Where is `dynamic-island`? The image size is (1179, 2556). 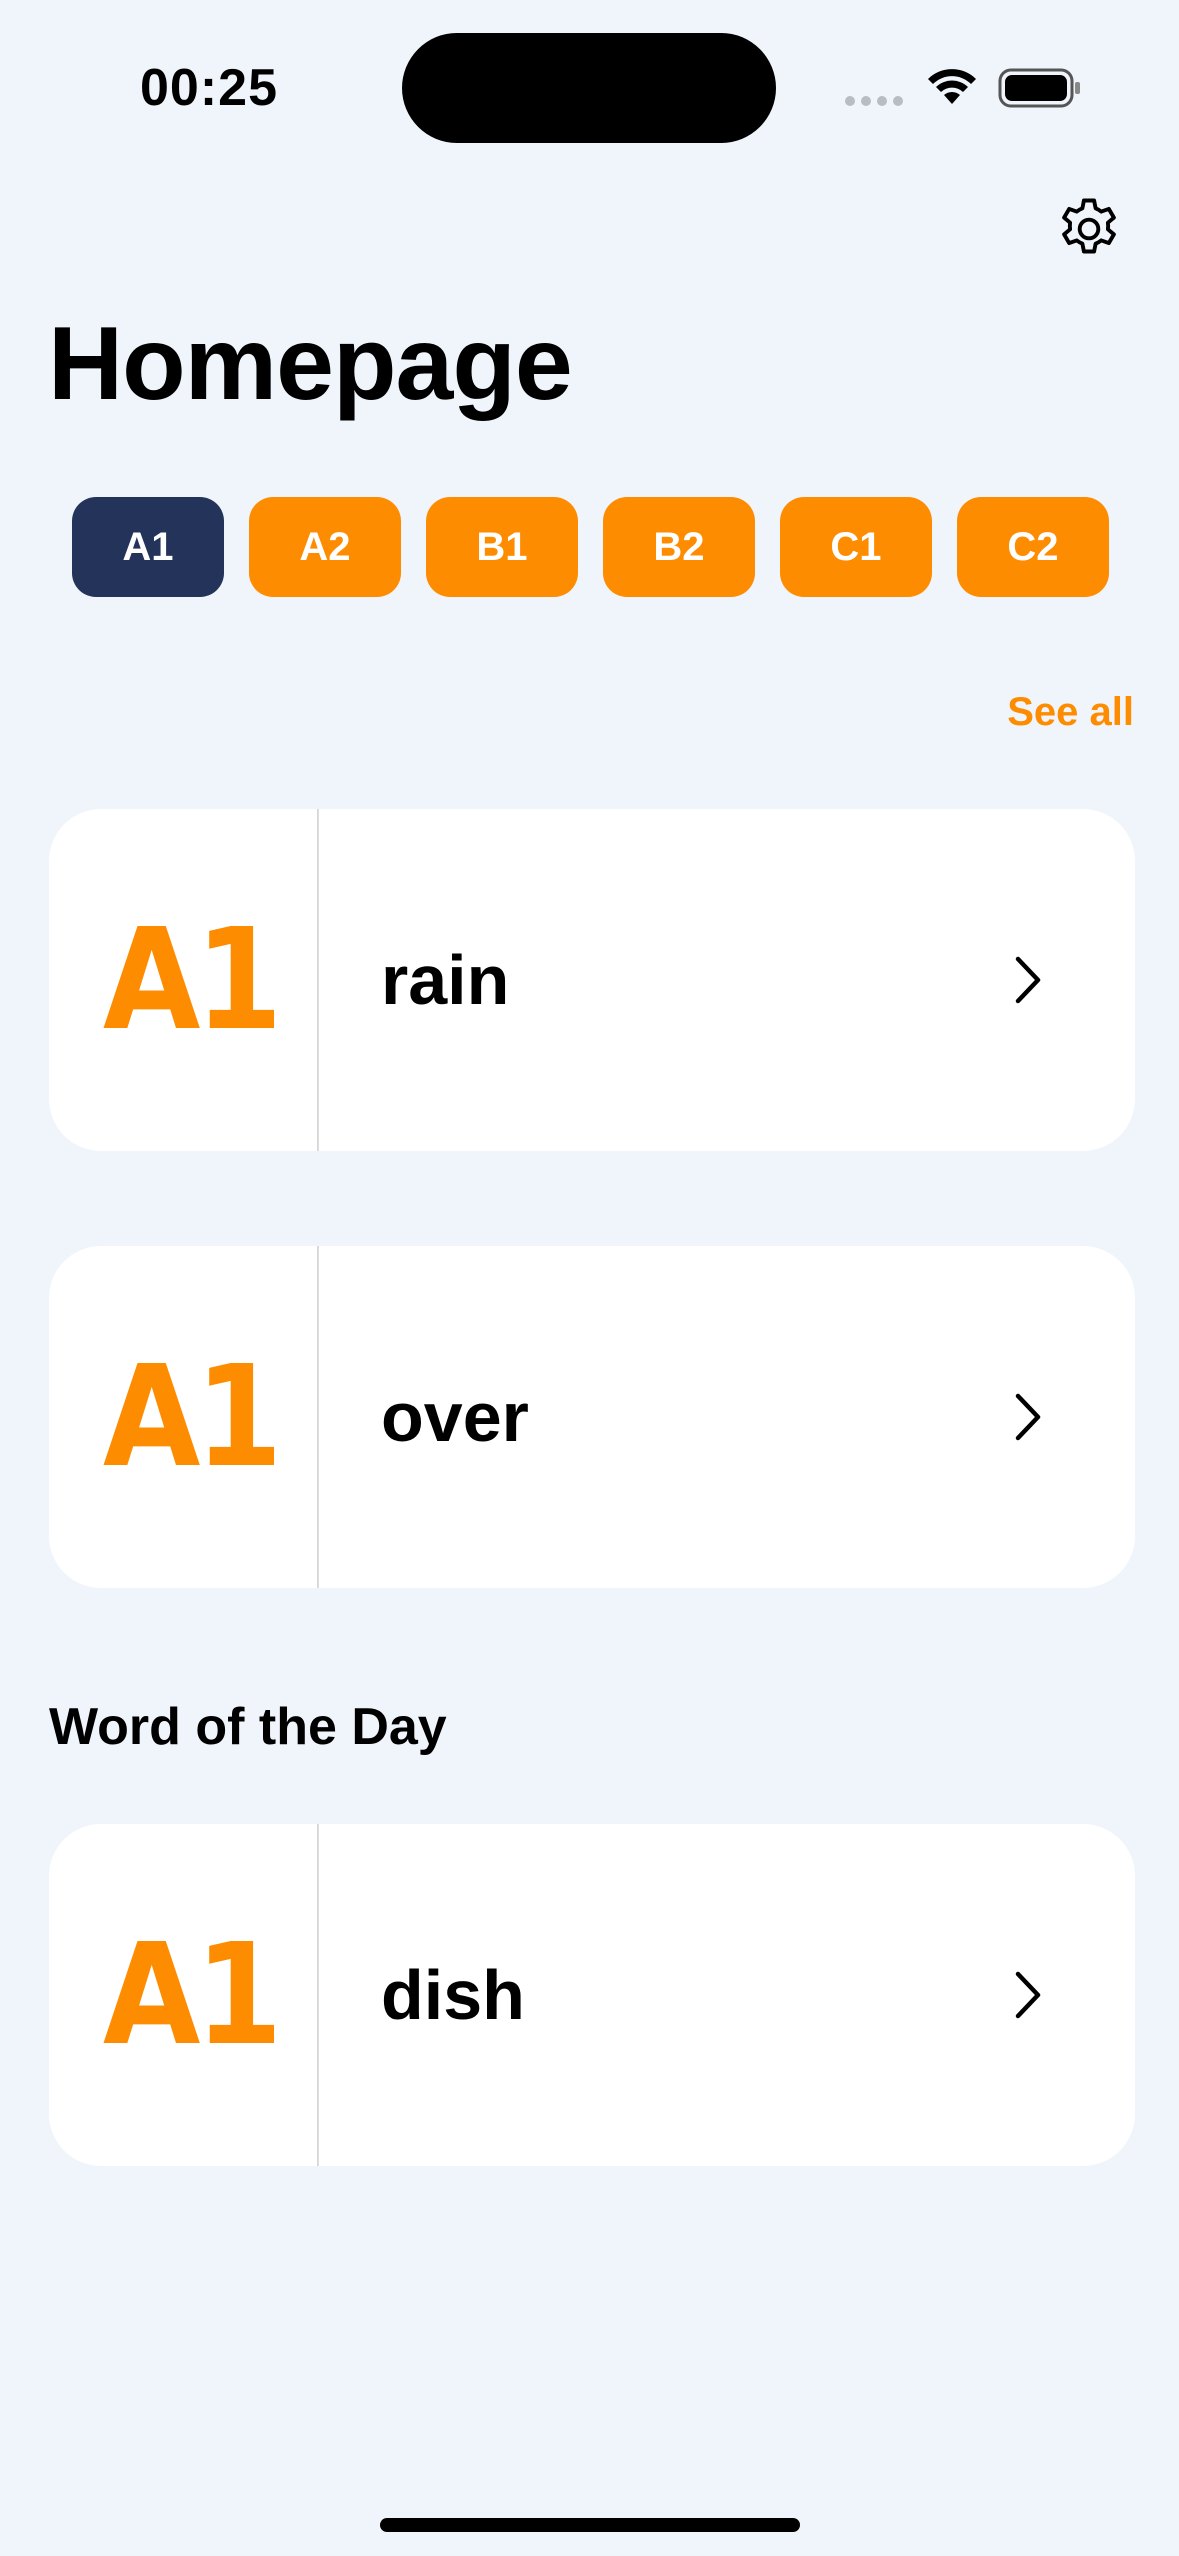
dynamic-island is located at coordinates (589, 88).